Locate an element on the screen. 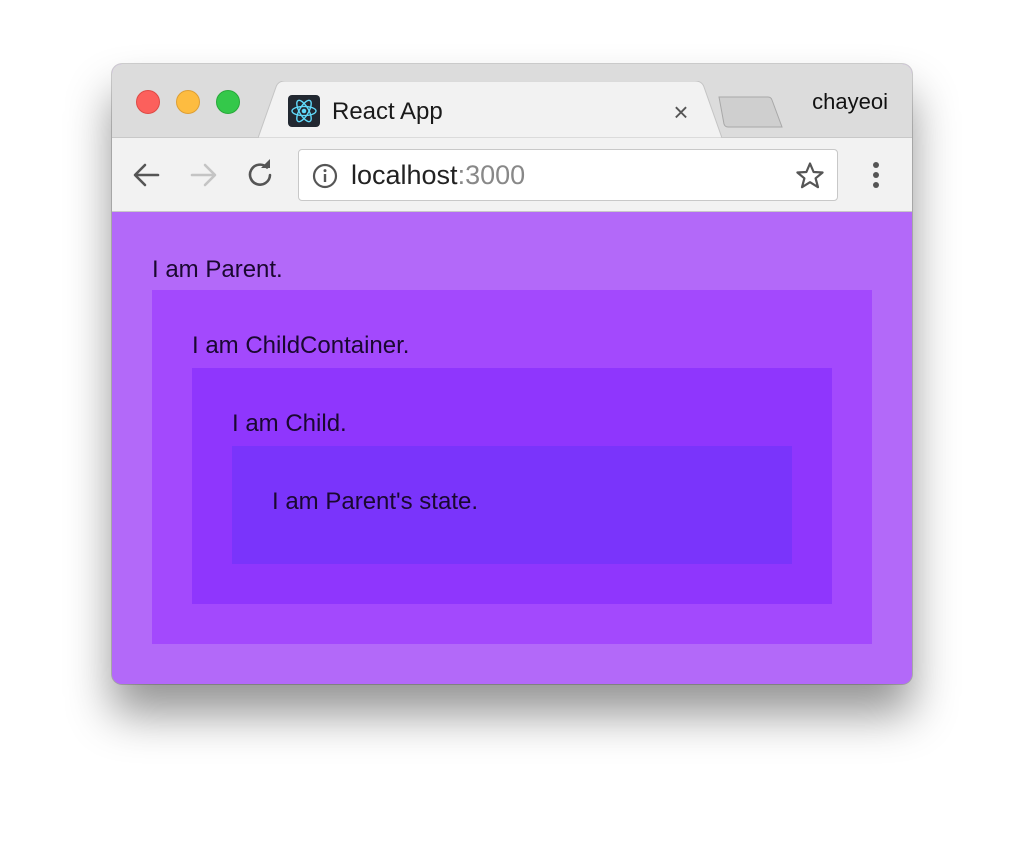 This screenshot has width=1024, height=844. child-container-label: I am ChildContainer. is located at coordinates (301, 345).